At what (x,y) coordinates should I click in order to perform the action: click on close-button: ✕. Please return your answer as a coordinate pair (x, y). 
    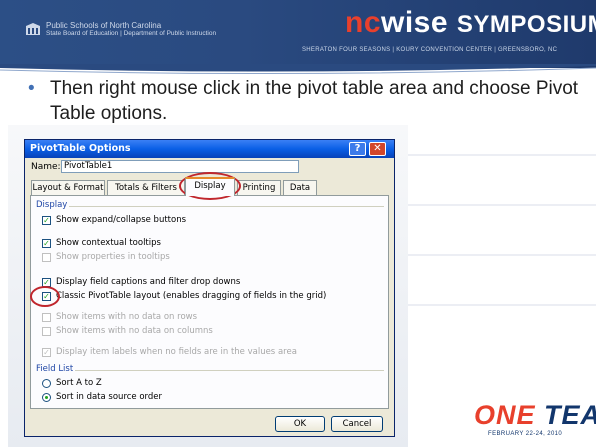
    Looking at the image, I should click on (377, 149).